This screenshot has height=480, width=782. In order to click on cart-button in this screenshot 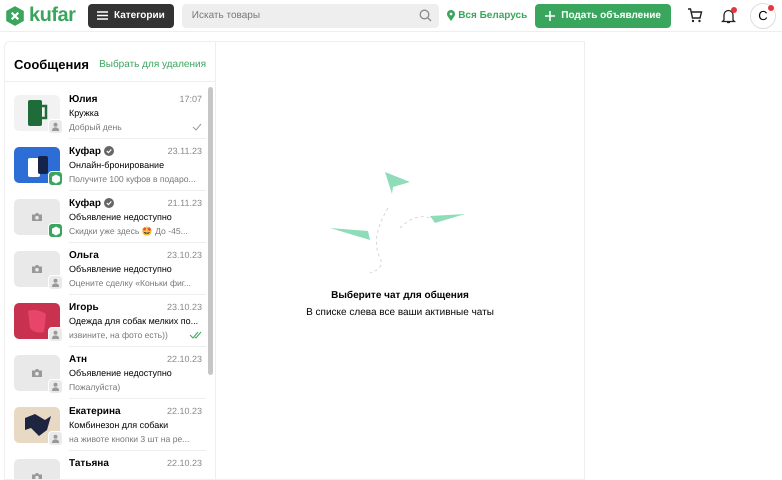, I will do `click(695, 15)`.